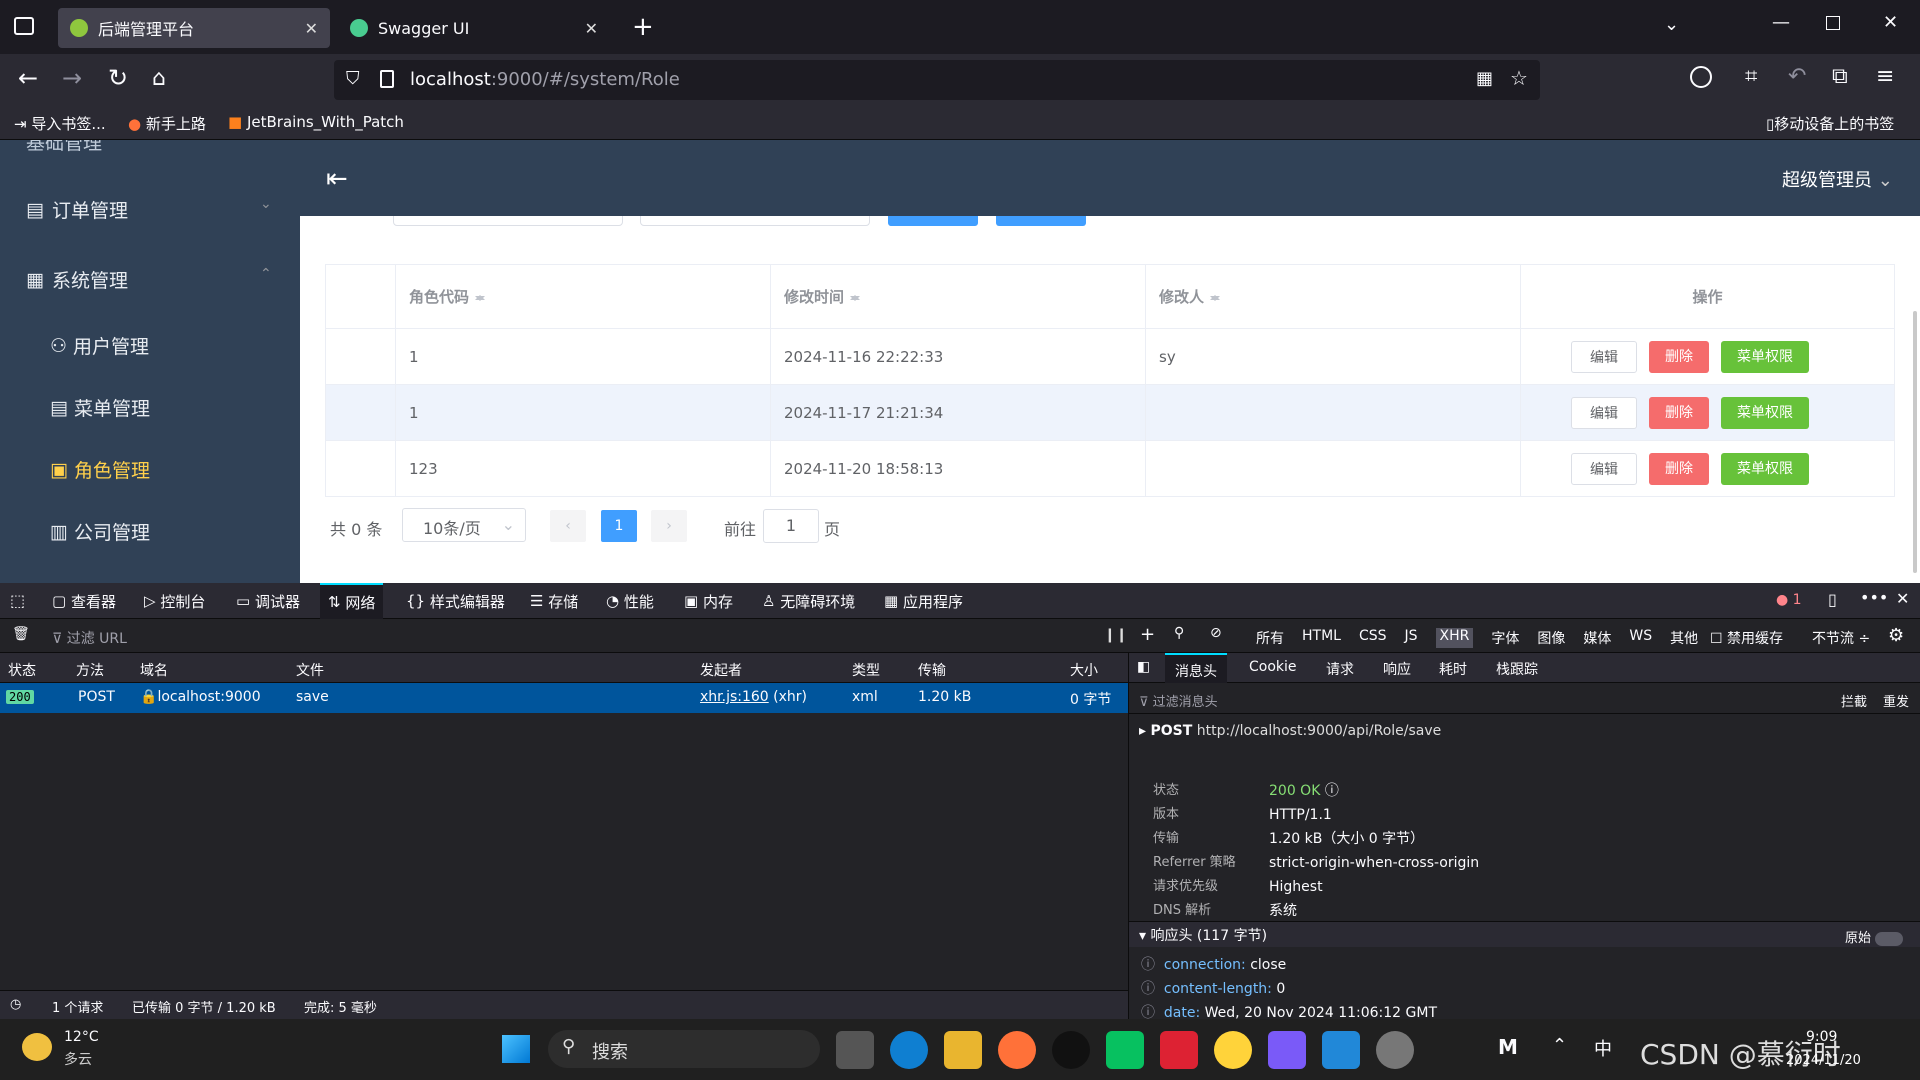 The height and width of the screenshot is (1080, 1920). I want to click on sidebar-item-orders: ▤ 订单管理, so click(77, 209).